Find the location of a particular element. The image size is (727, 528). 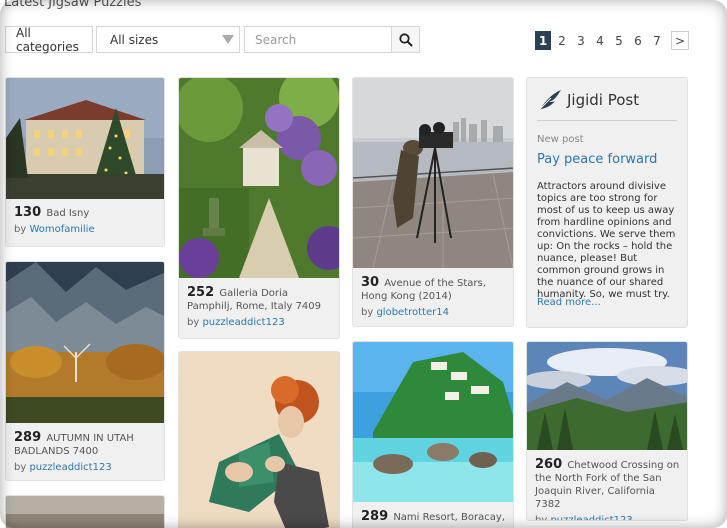

author-link: Womofamilie is located at coordinates (61, 229).